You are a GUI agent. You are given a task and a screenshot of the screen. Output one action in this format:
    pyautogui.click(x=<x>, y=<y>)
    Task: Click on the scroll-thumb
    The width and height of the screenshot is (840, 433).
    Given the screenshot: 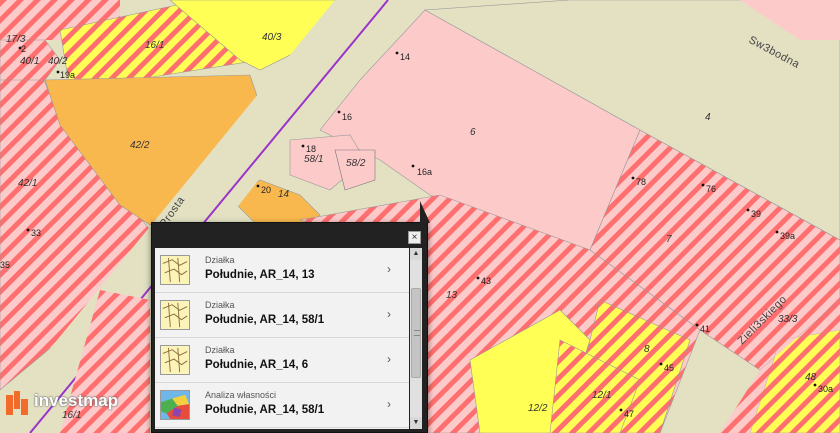 What is the action you would take?
    pyautogui.click(x=416, y=333)
    